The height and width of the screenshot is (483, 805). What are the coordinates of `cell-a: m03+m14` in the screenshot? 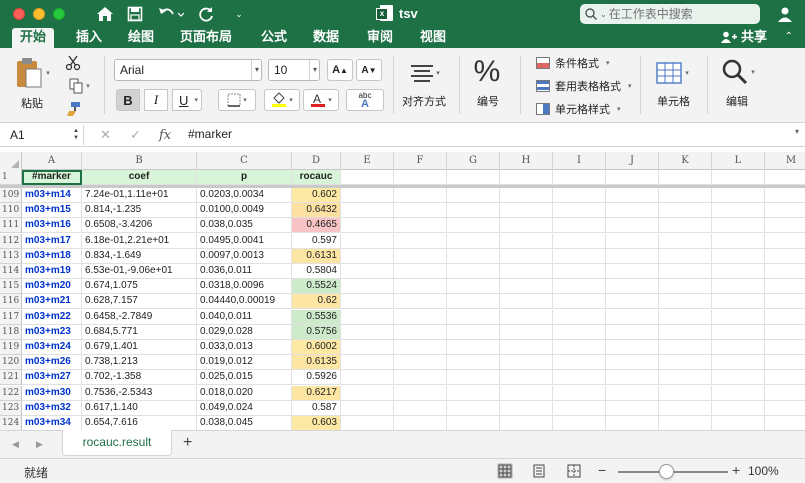 It's located at (52, 195).